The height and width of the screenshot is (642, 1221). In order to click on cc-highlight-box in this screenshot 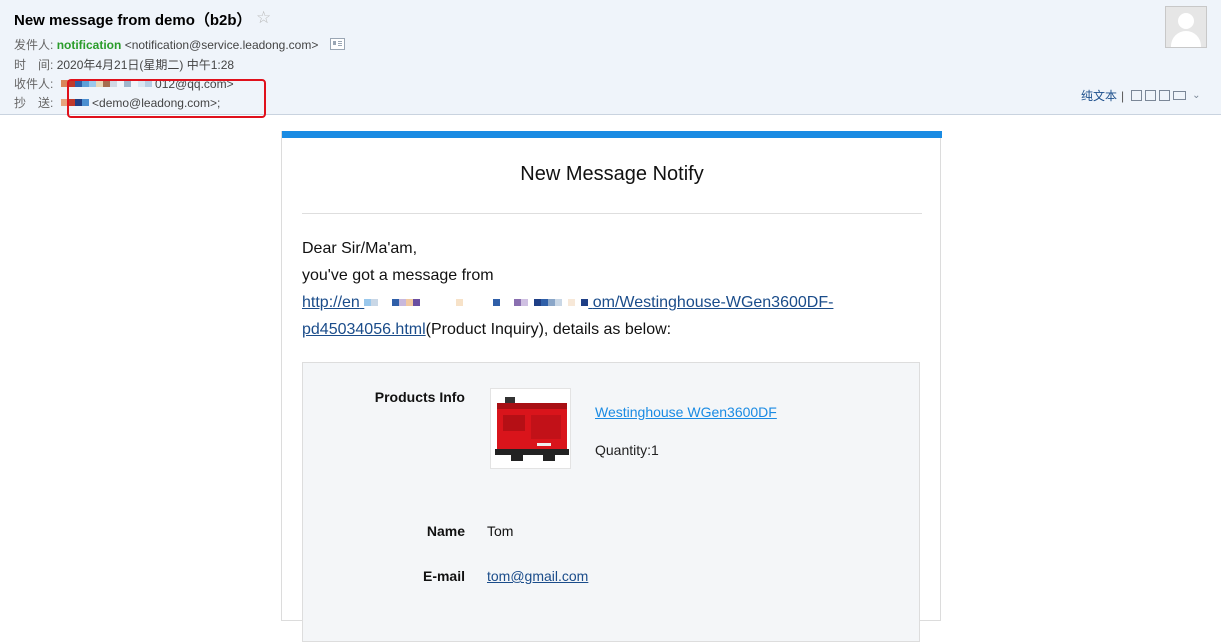, I will do `click(166, 98)`.